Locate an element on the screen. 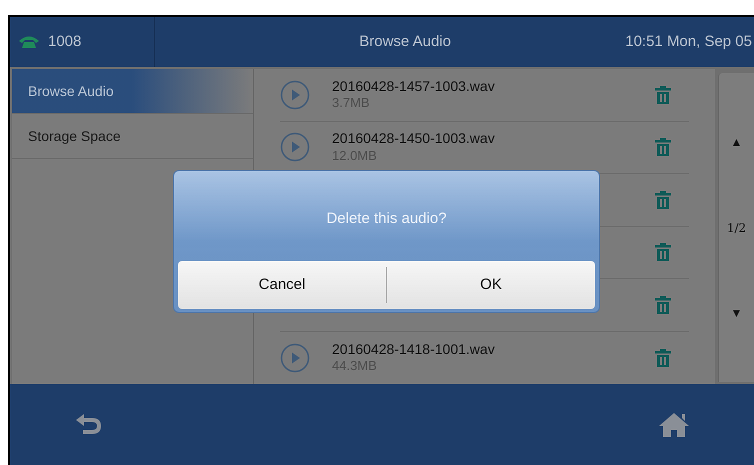  page-indicator: 1/2 is located at coordinates (736, 228).